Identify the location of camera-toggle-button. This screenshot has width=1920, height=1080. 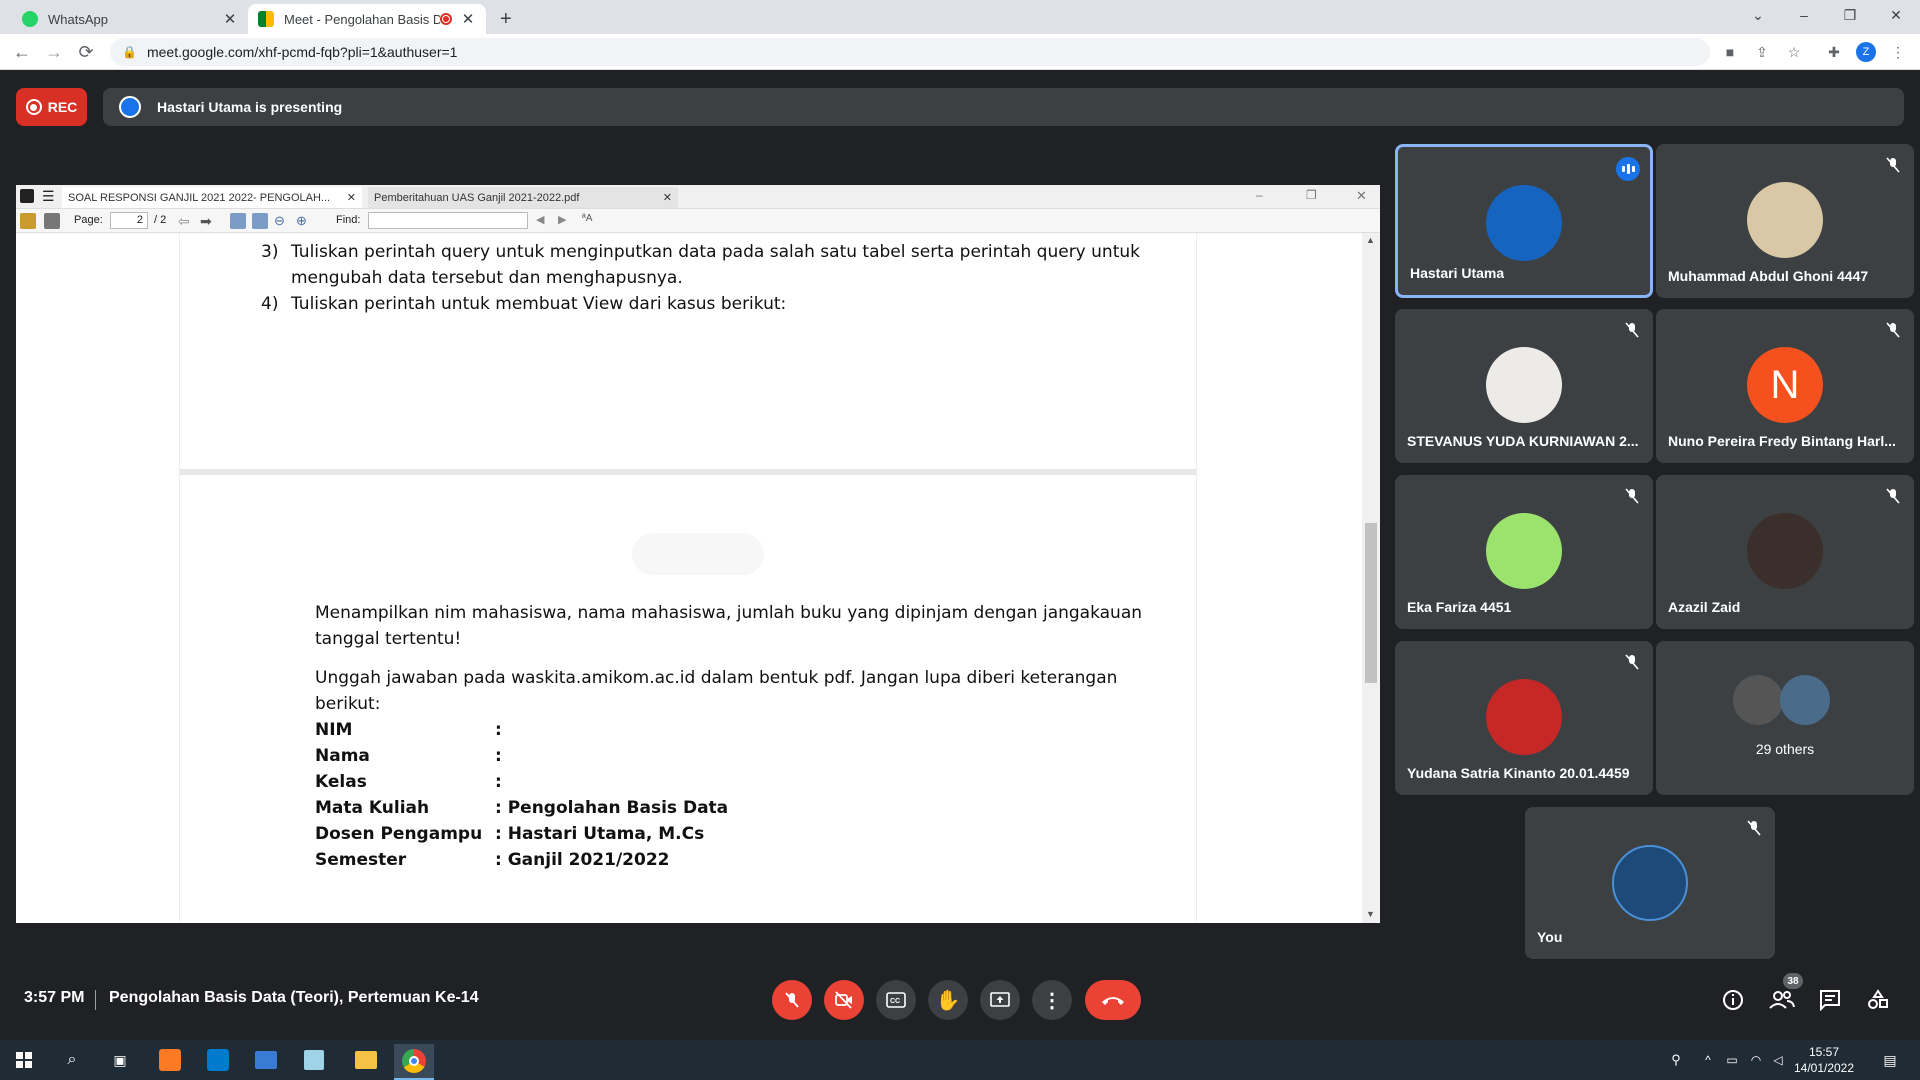
(844, 1000).